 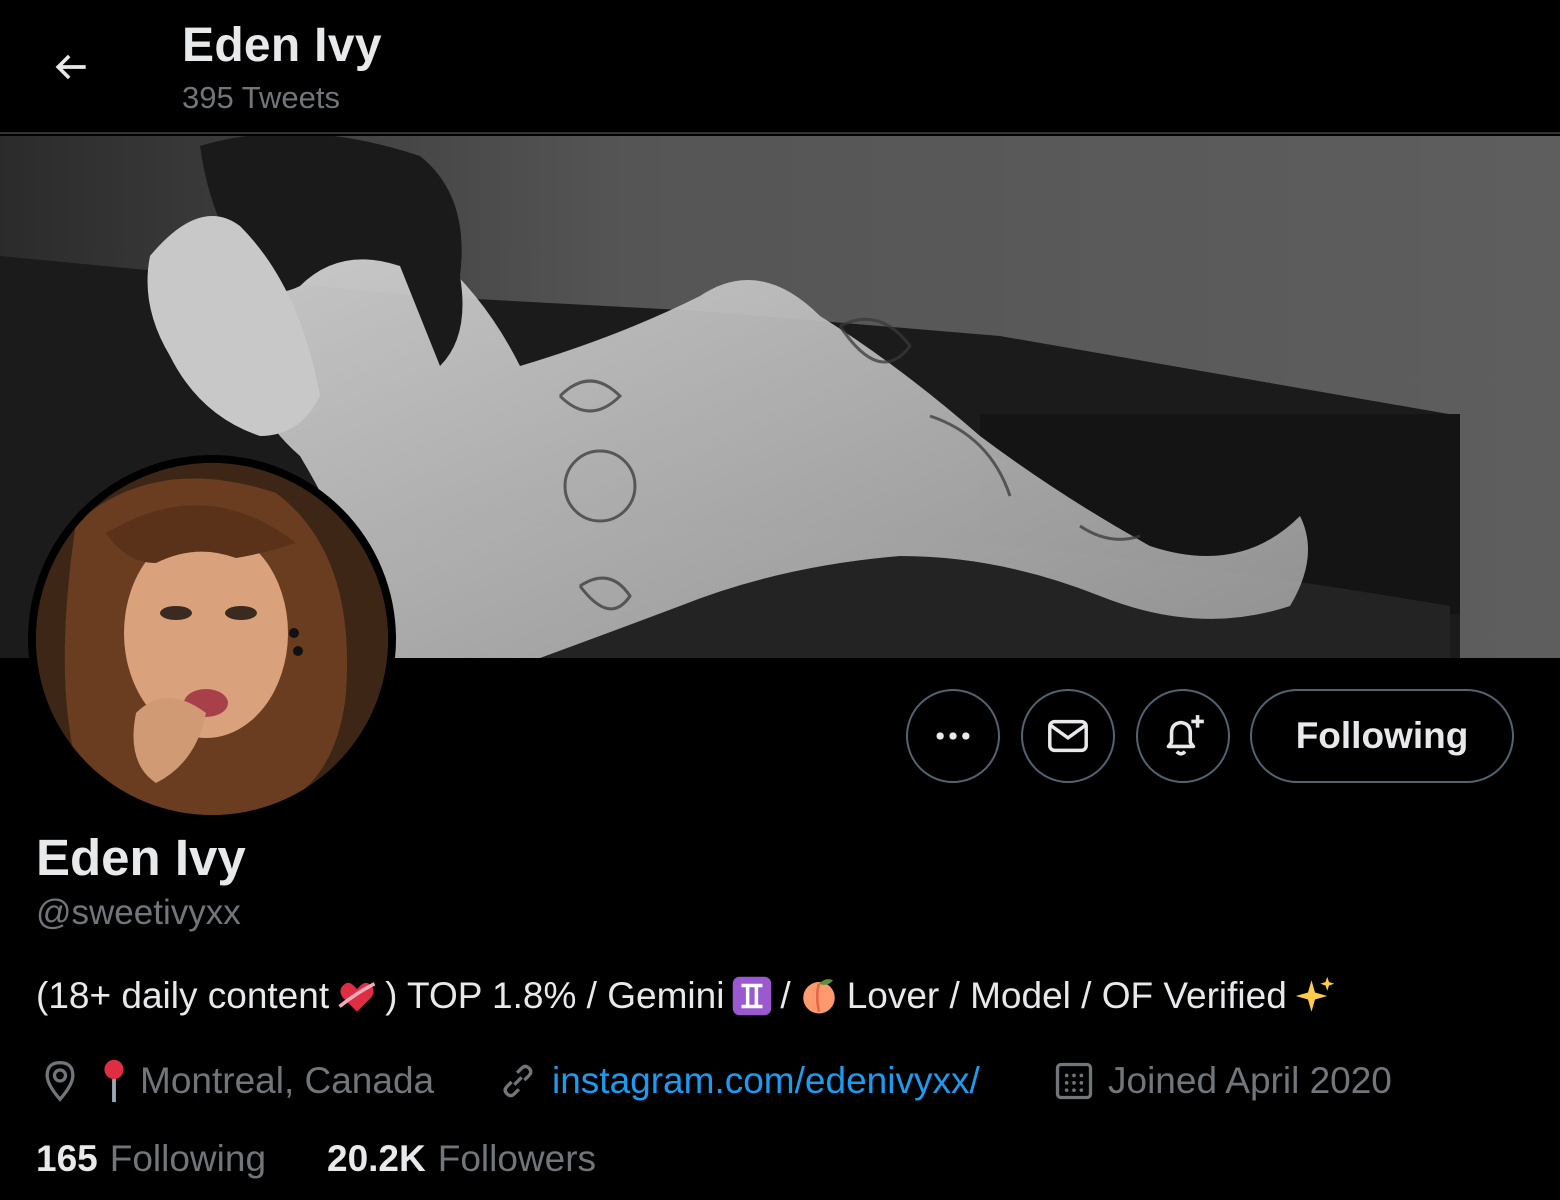 I want to click on mail-icon, so click(x=1068, y=736).